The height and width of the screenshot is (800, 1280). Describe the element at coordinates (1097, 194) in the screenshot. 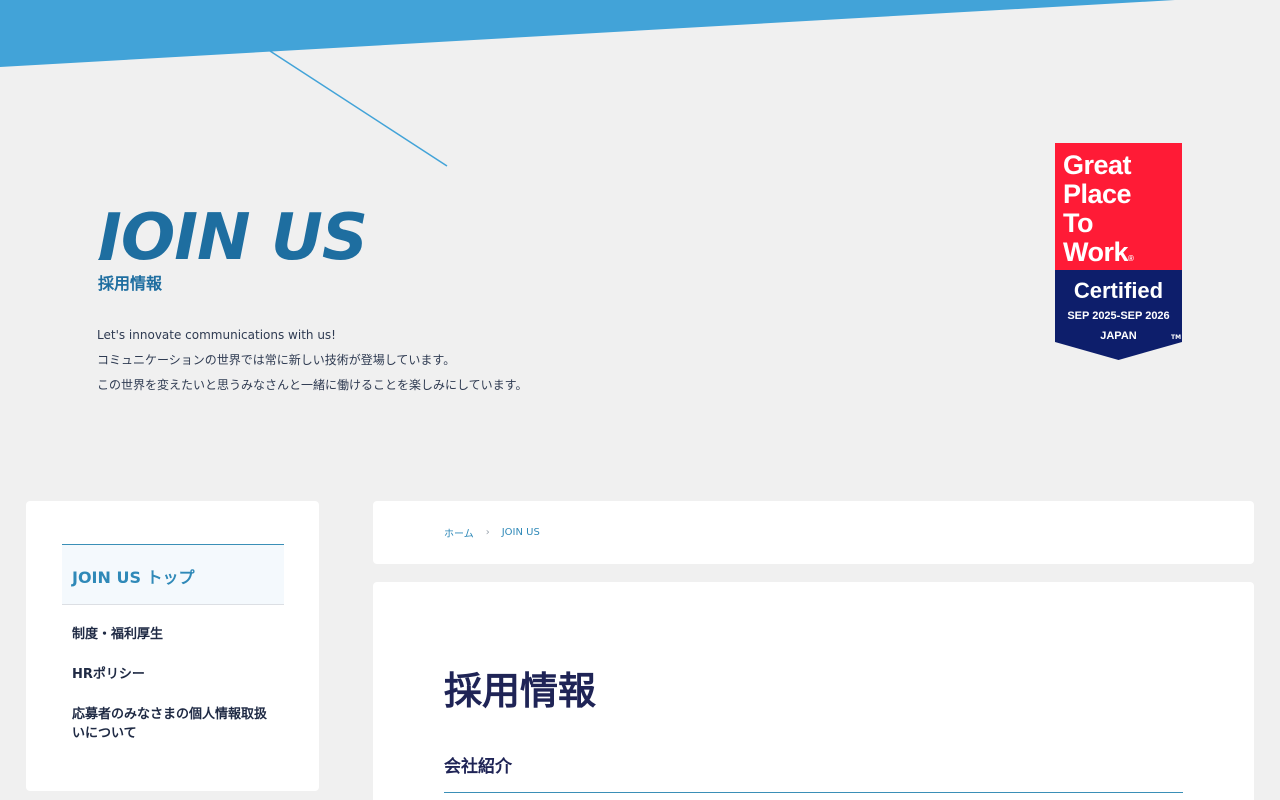

I see `badge-line: Place` at that location.